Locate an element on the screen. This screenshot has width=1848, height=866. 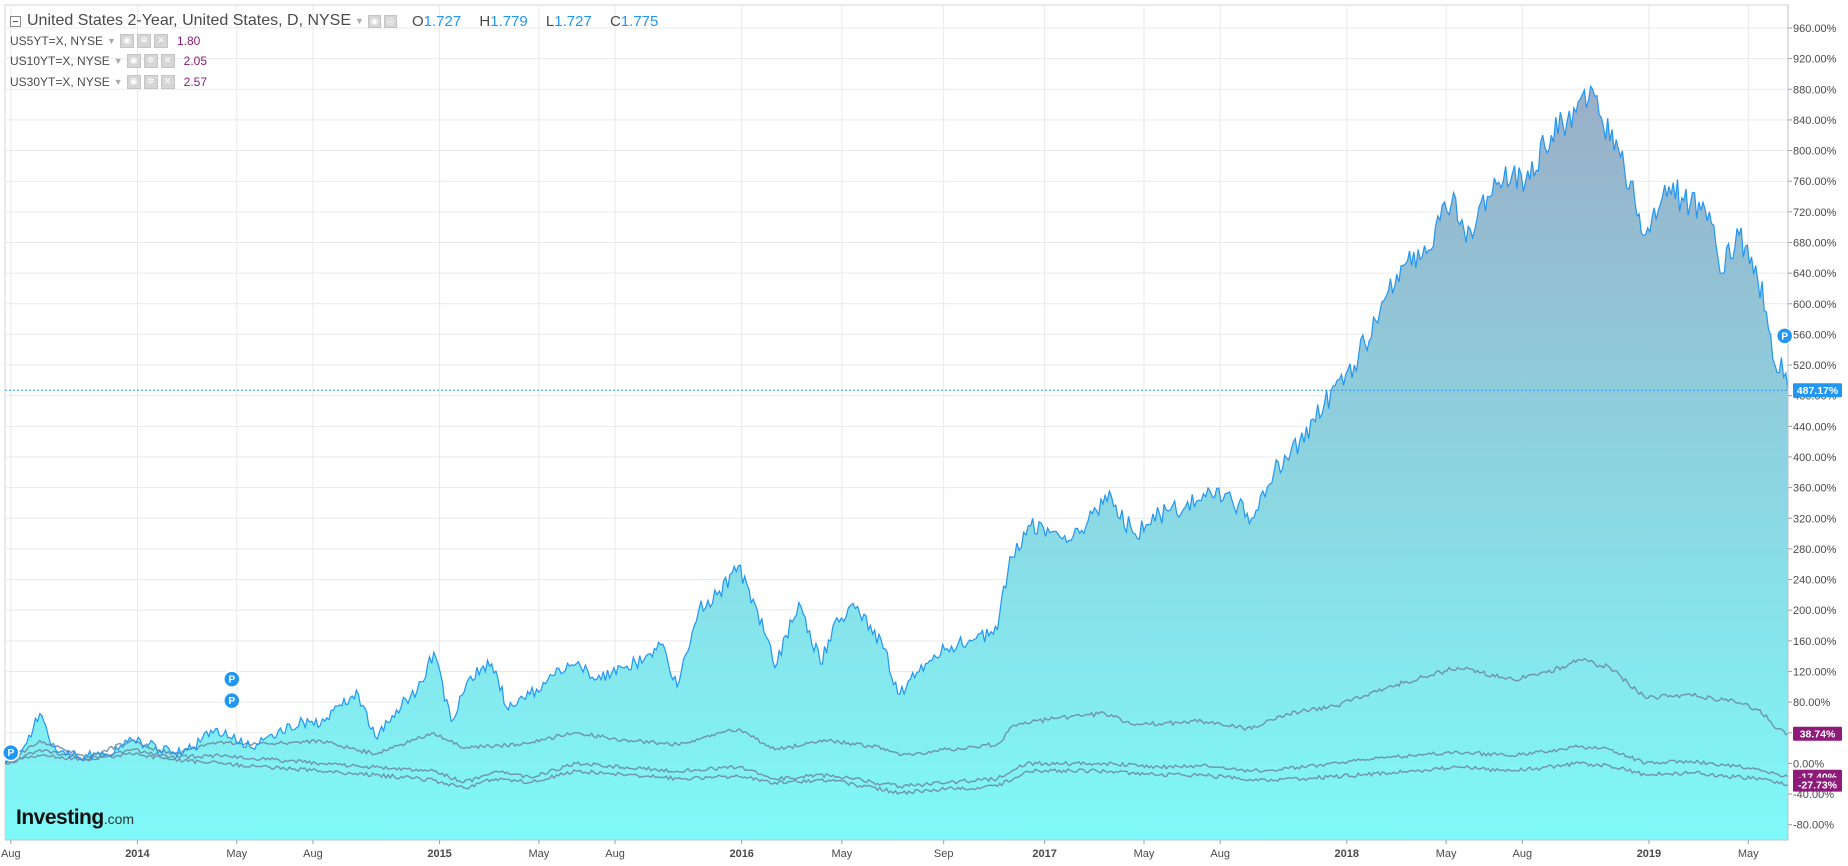
y-tick-label: 240.00% is located at coordinates (1815, 581).